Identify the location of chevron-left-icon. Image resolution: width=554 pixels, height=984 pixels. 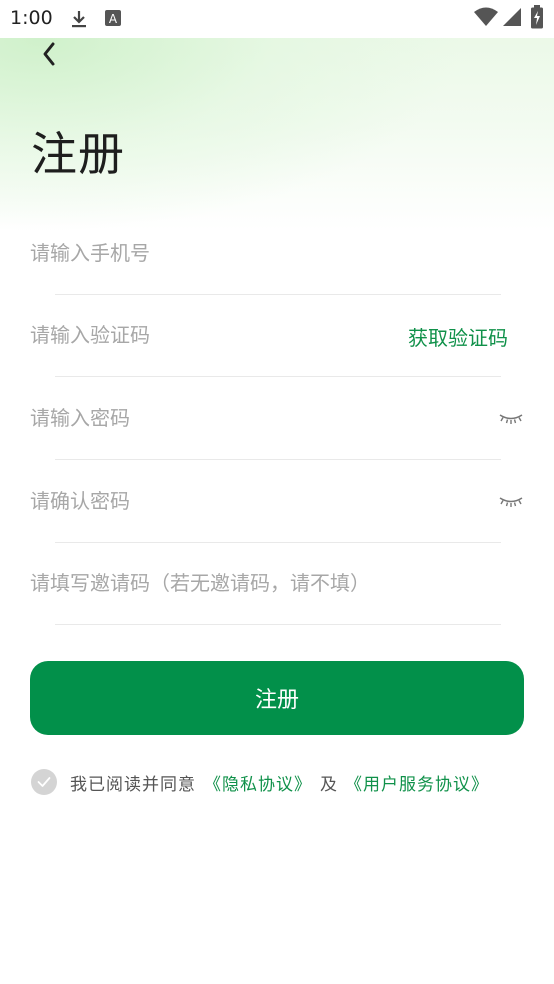
(49, 54).